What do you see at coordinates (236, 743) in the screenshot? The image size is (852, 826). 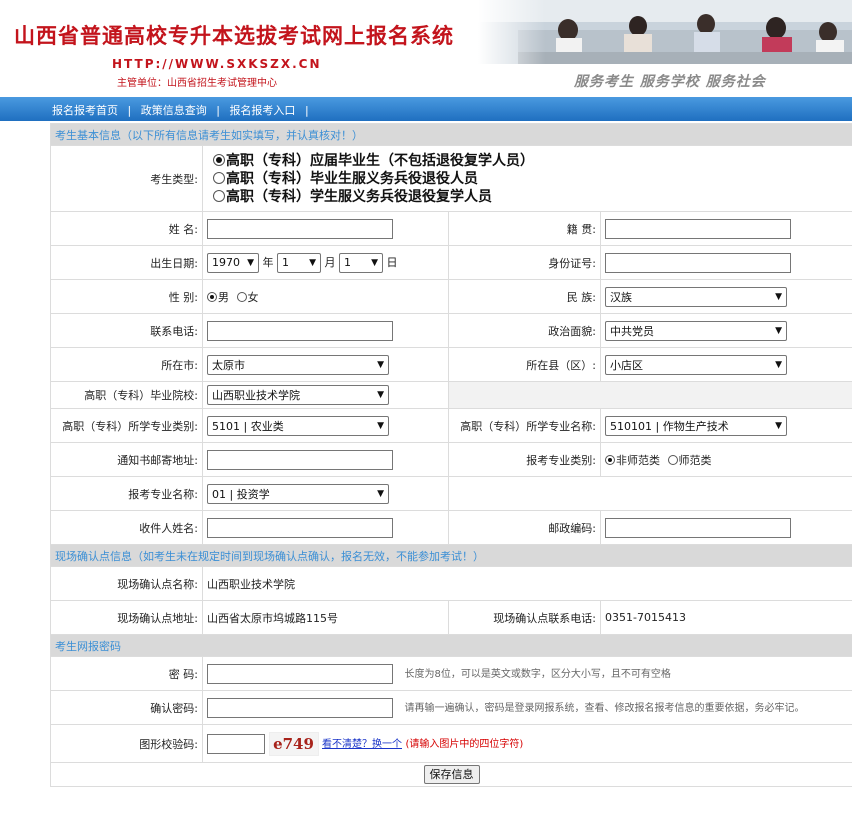 I see `captcha-input` at bounding box center [236, 743].